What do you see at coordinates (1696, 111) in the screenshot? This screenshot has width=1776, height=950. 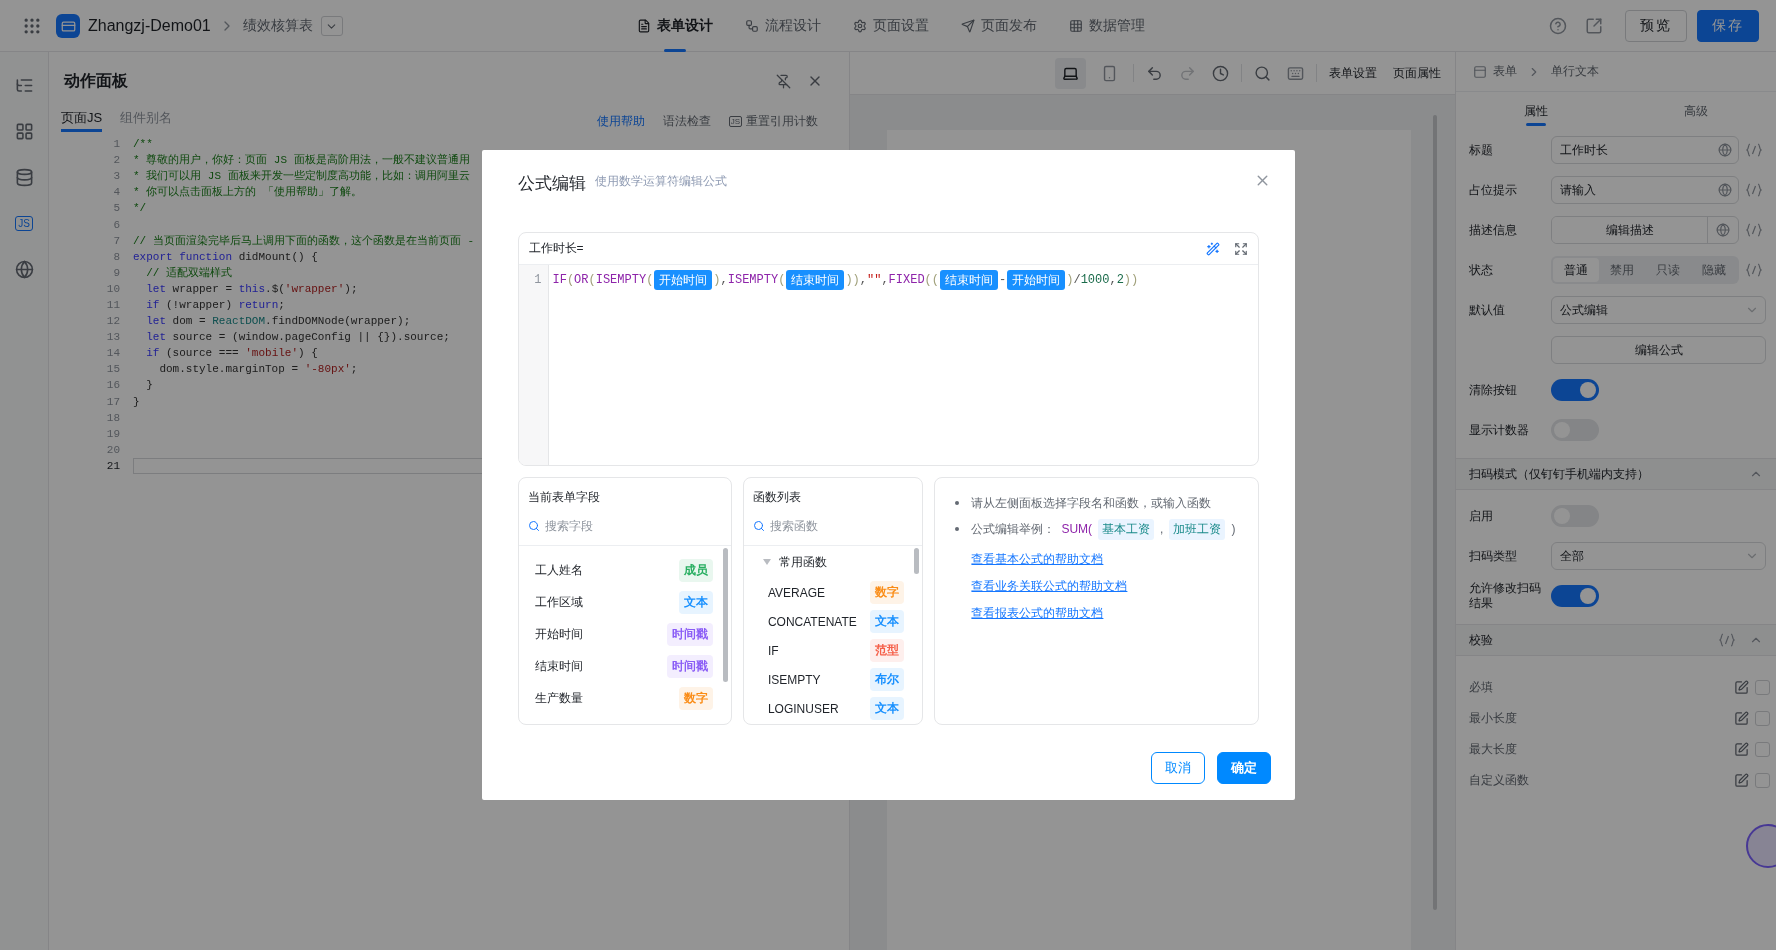 I see `property-tab: 高级` at bounding box center [1696, 111].